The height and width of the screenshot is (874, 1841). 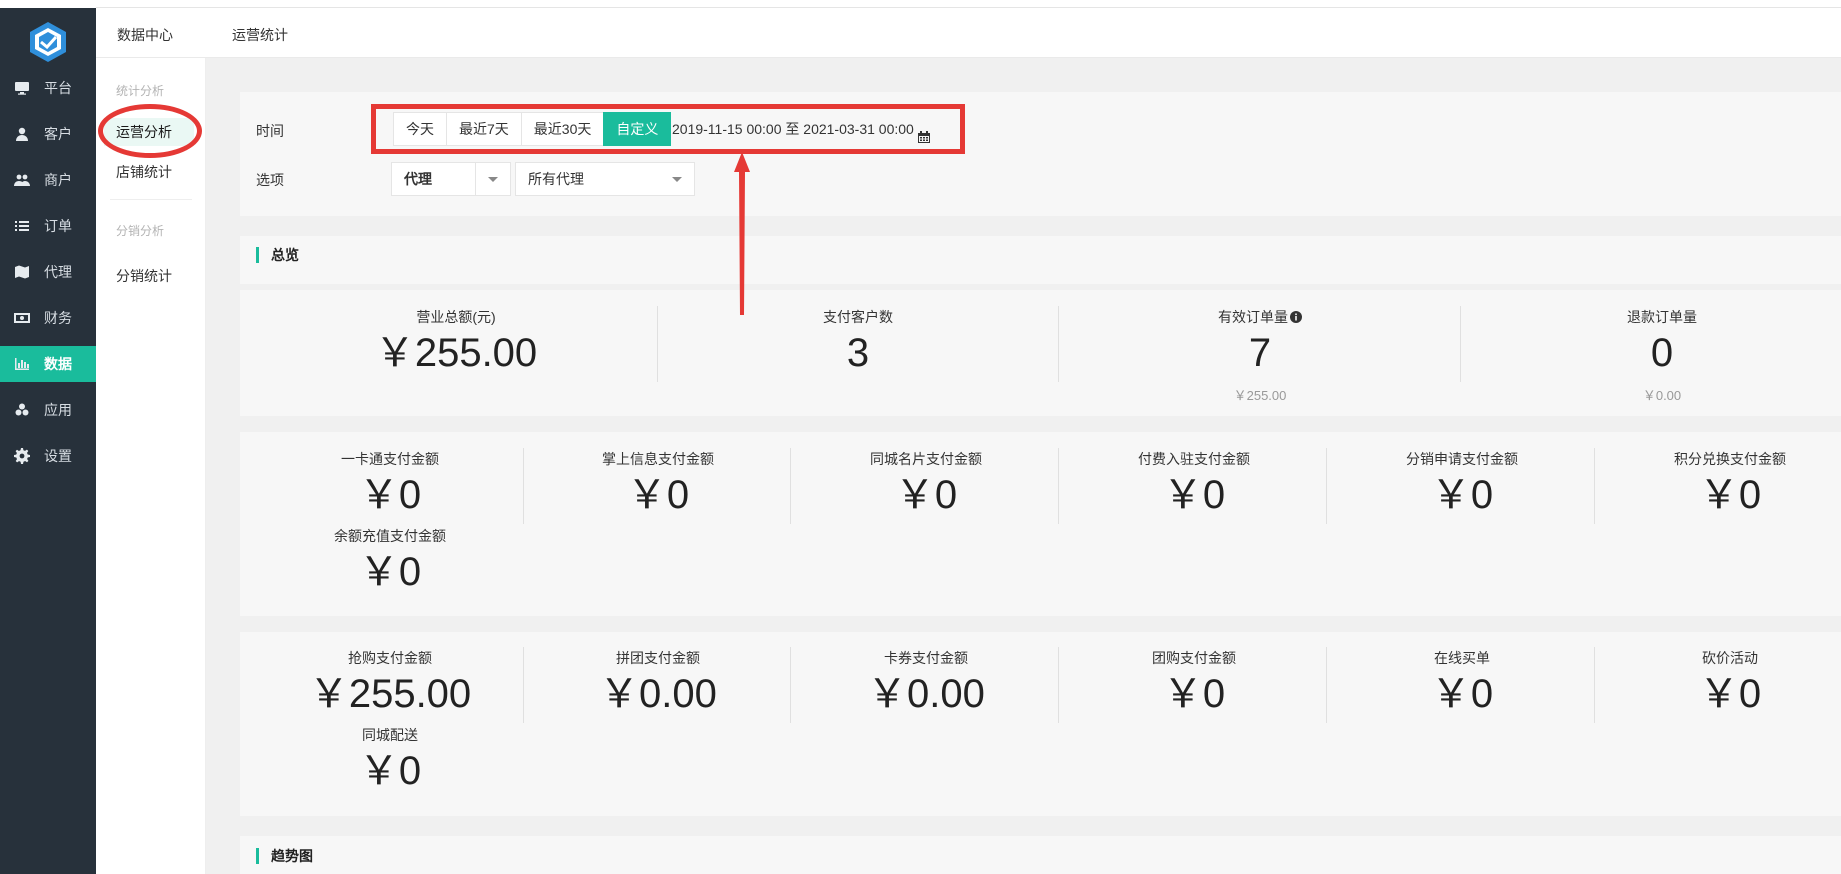 I want to click on stat-label: 积分兑换支付金额, so click(x=1730, y=459).